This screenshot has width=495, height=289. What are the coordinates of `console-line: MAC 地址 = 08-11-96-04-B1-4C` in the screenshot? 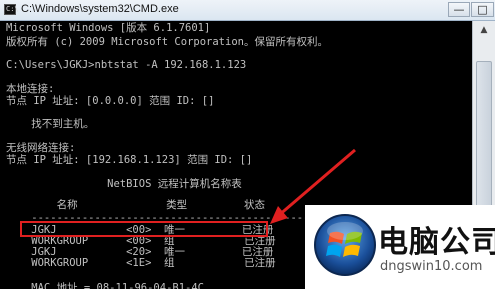 It's located at (105, 285).